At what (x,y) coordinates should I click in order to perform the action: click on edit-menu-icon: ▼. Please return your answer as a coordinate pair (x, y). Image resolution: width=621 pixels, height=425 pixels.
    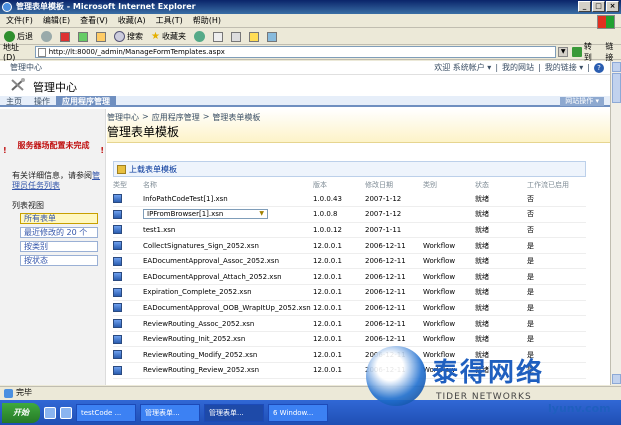
    Looking at the image, I should click on (261, 213).